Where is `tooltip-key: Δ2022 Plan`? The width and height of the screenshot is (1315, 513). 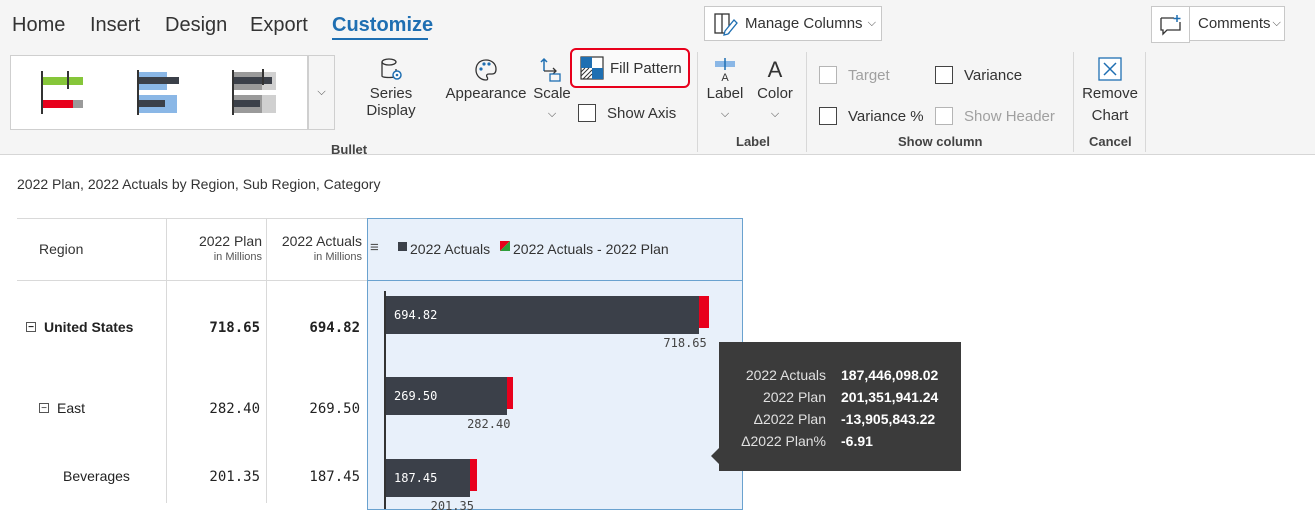
tooltip-key: Δ2022 Plan is located at coordinates (789, 419).